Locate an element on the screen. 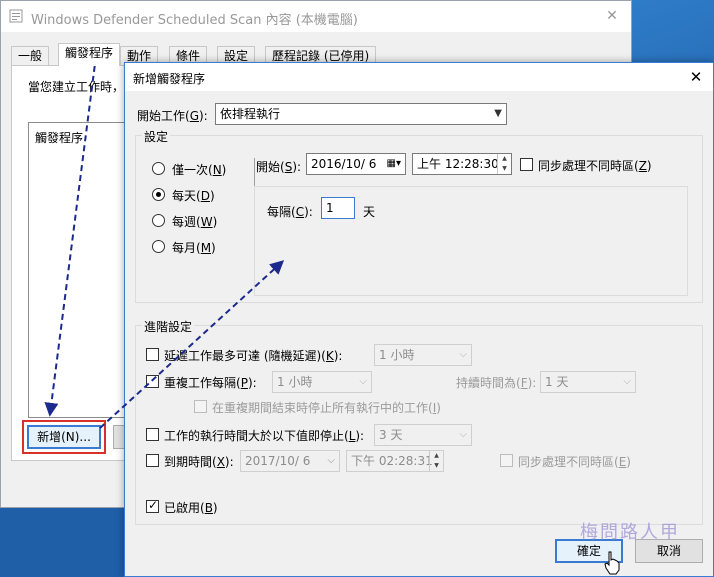  expire-label: 到期時間(X): is located at coordinates (199, 462).